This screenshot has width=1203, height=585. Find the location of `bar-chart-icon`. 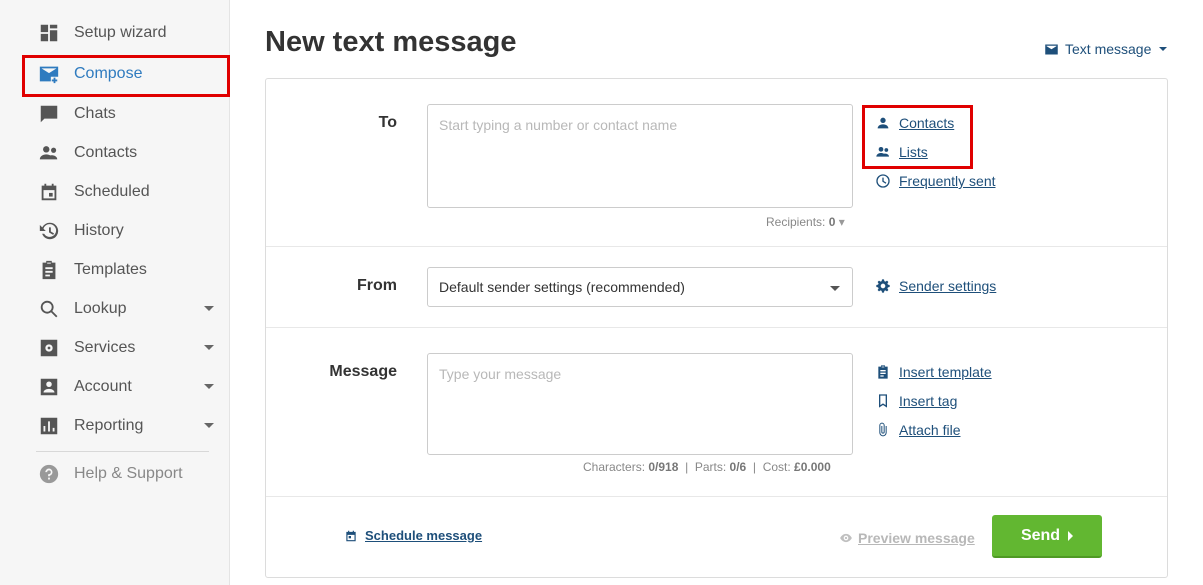

bar-chart-icon is located at coordinates (49, 426).